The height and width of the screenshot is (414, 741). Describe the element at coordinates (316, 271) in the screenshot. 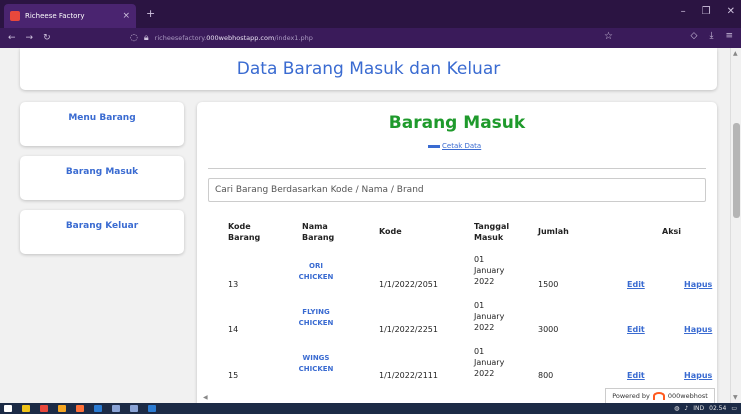

I see `cell-nama-barang: ORI CHICKEN` at that location.